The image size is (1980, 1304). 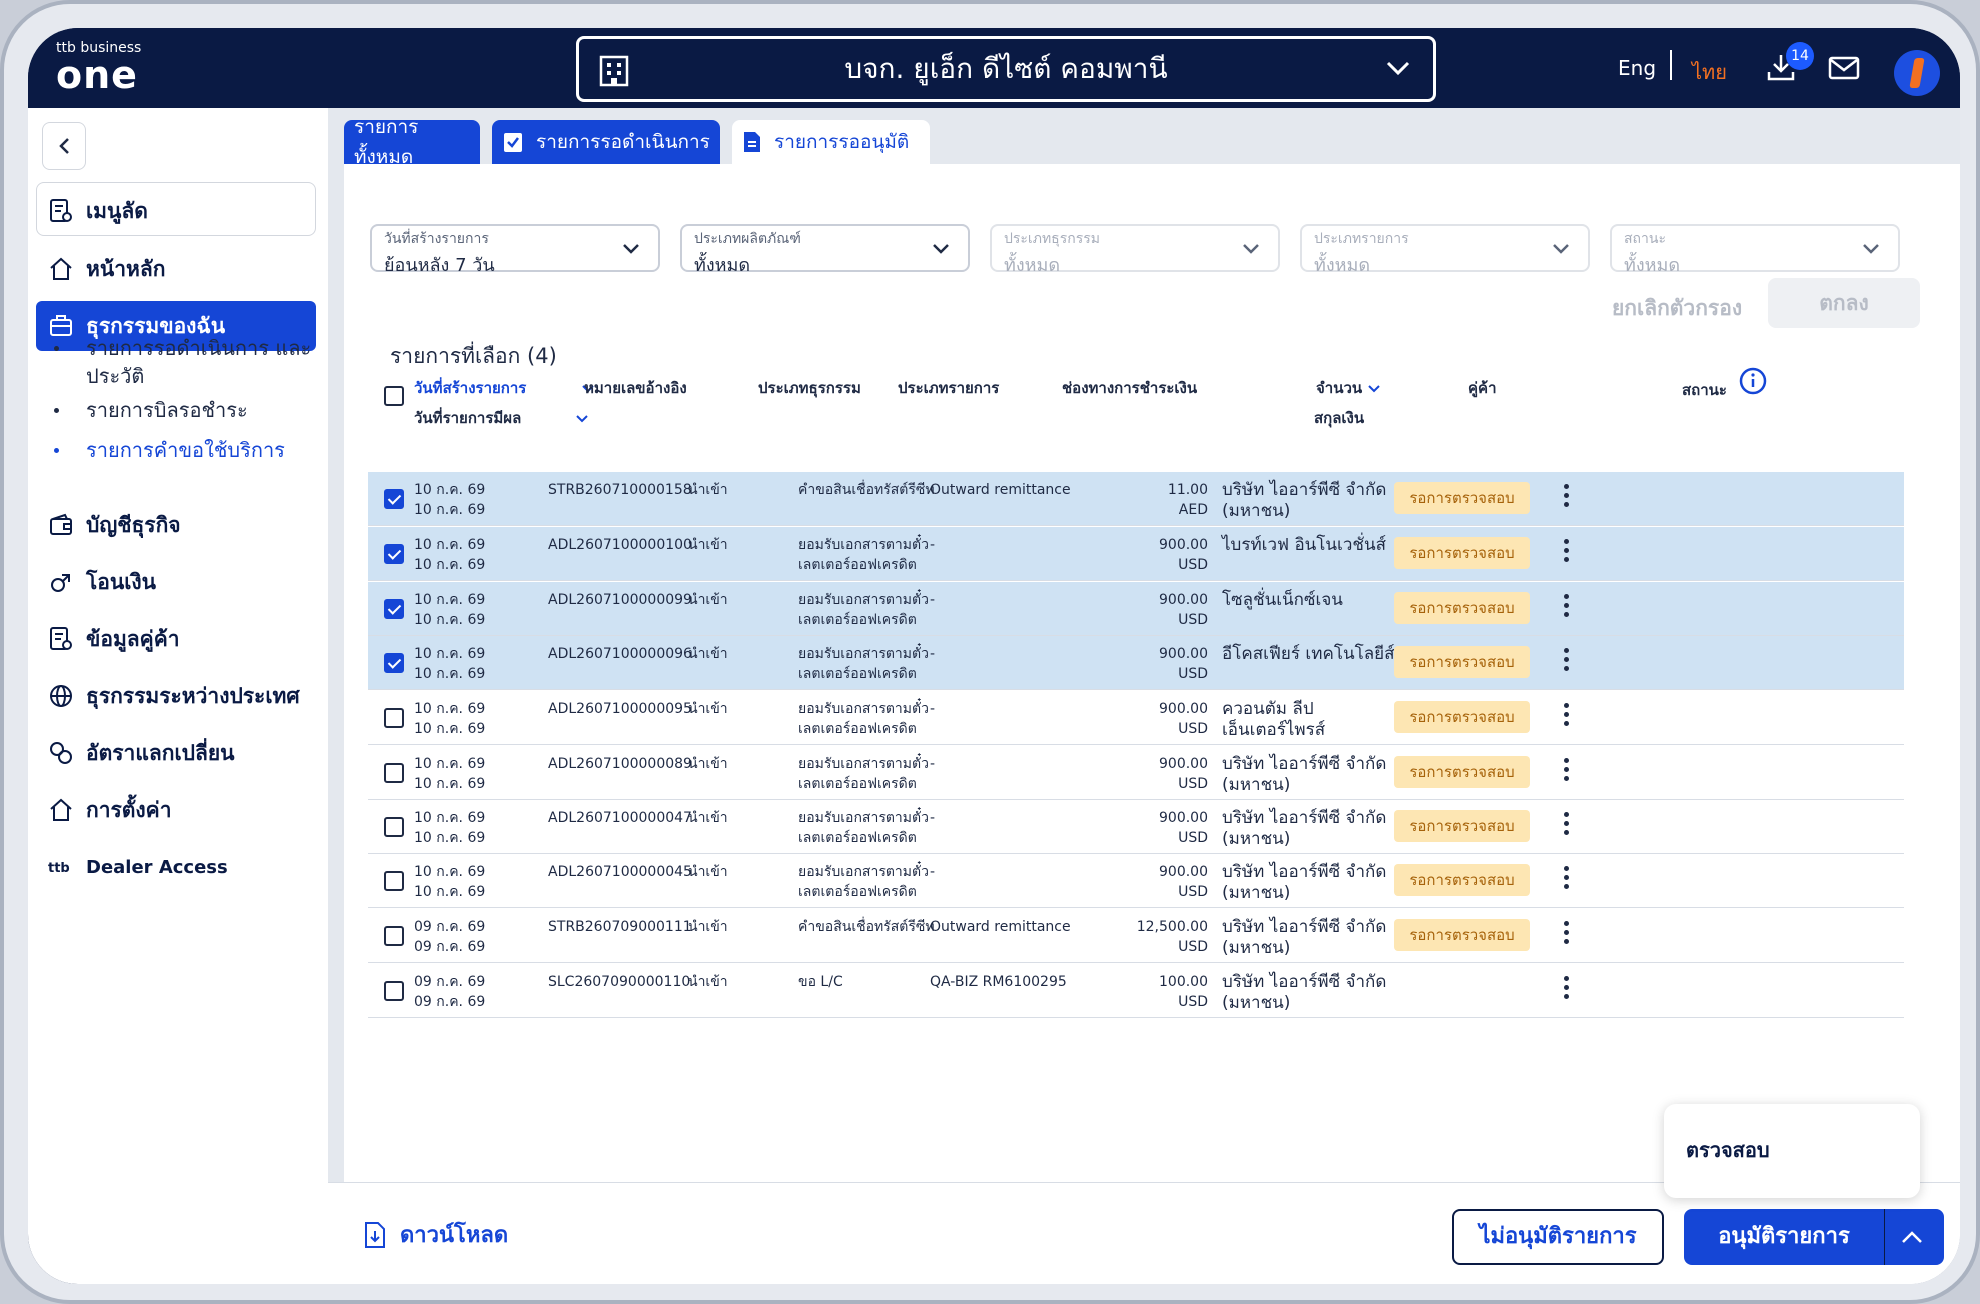 I want to click on sidebar-item-home: หน้าหลัก, so click(x=176, y=269).